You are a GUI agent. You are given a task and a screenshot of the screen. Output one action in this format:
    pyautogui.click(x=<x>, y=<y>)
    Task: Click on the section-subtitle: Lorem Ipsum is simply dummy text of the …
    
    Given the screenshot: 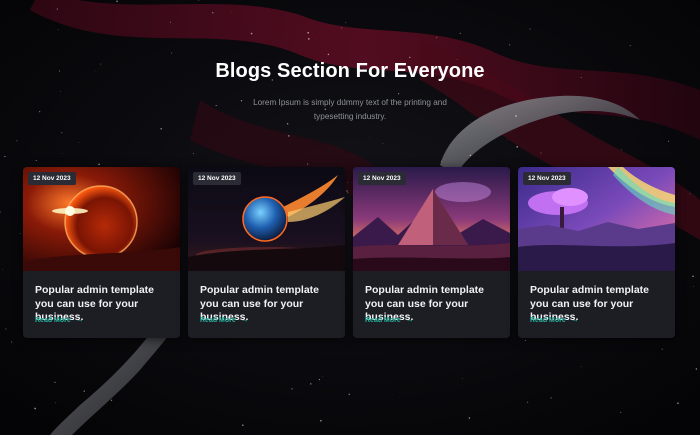 What is the action you would take?
    pyautogui.click(x=350, y=109)
    